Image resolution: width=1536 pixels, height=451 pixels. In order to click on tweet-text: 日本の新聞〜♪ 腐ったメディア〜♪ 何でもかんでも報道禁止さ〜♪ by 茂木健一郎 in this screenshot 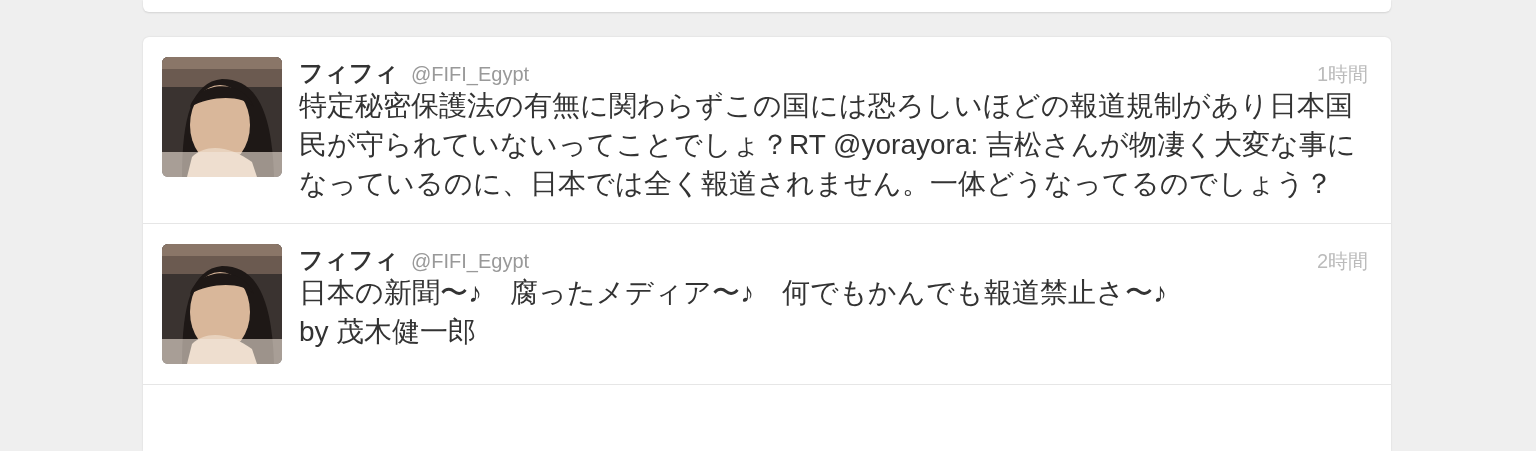, I will do `click(733, 312)`.